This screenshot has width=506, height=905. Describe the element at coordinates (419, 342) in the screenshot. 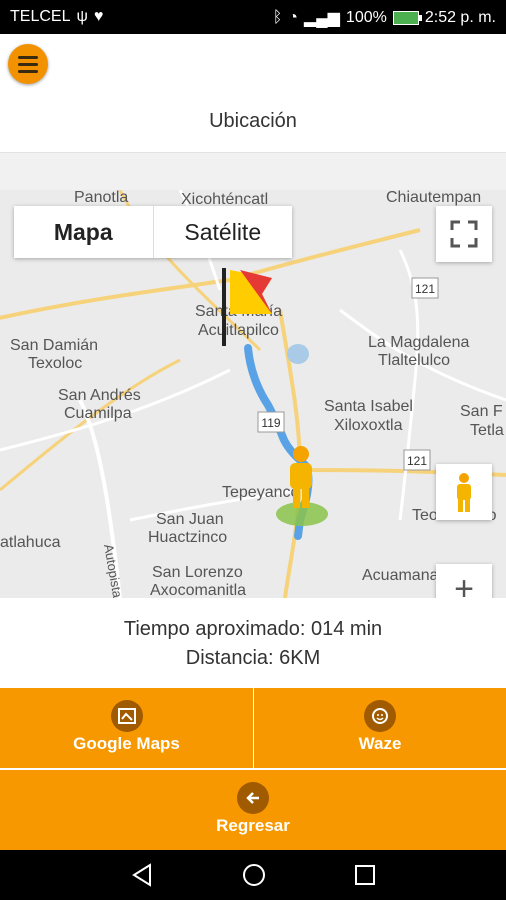

I see `svg-text: La Magdalena` at that location.